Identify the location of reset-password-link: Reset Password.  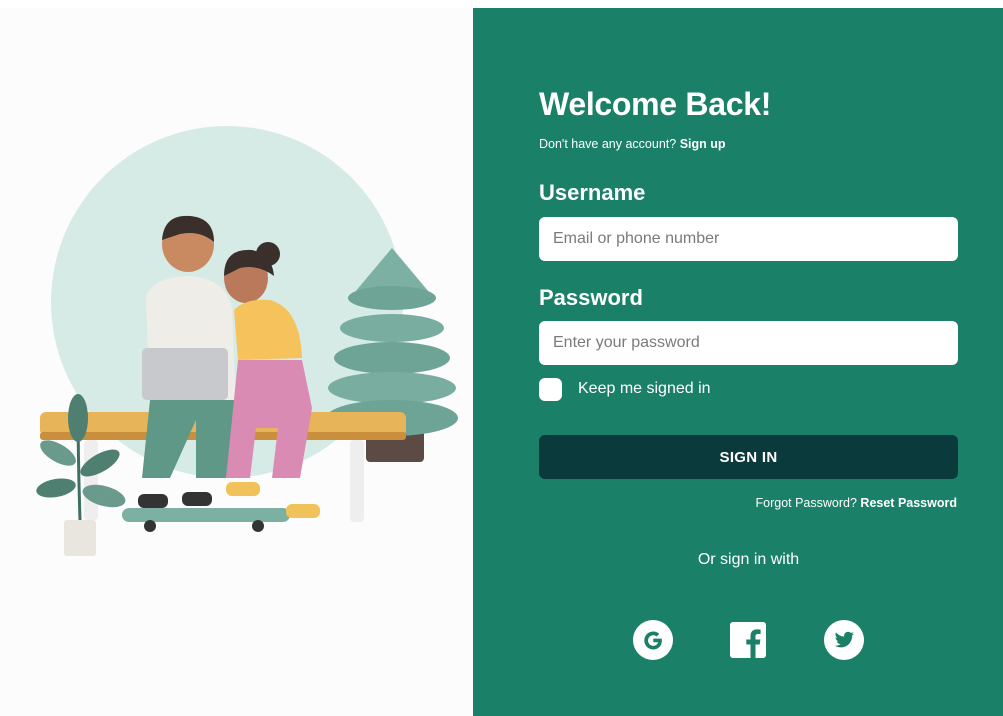
(908, 503).